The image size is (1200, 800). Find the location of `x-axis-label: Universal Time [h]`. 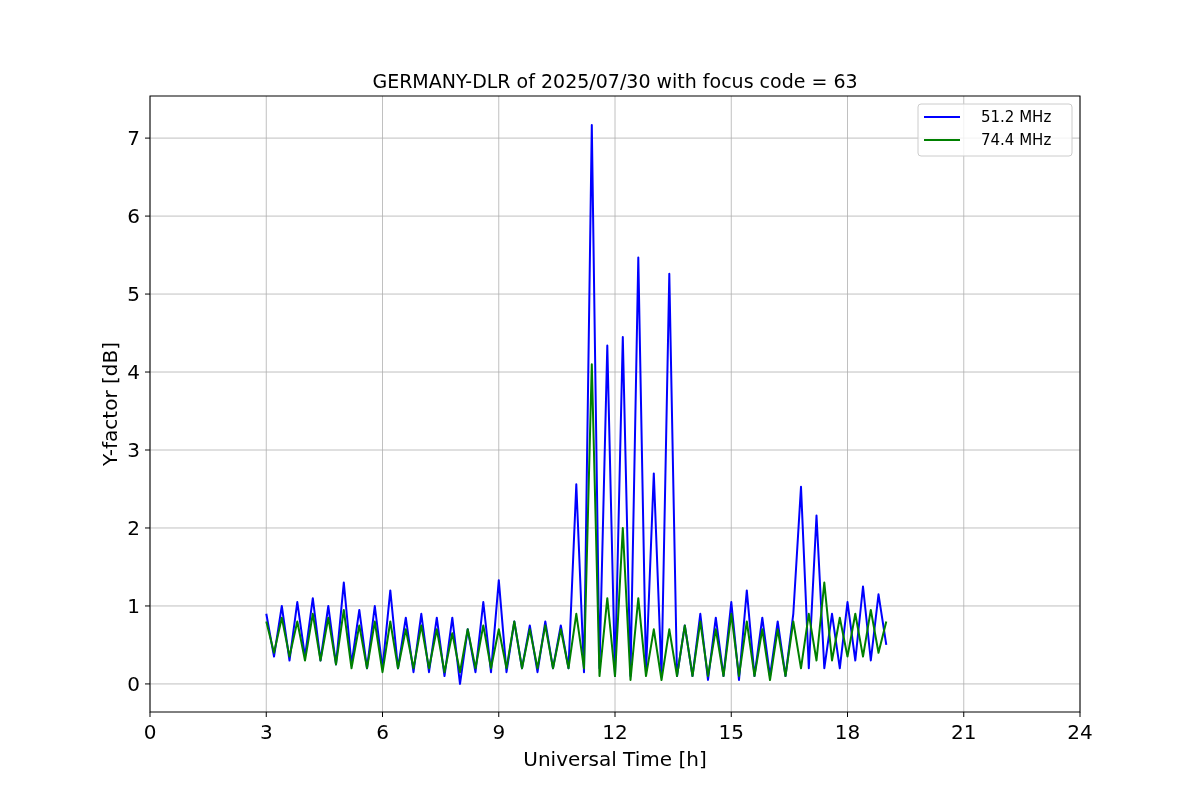

x-axis-label: Universal Time [h] is located at coordinates (615, 759).